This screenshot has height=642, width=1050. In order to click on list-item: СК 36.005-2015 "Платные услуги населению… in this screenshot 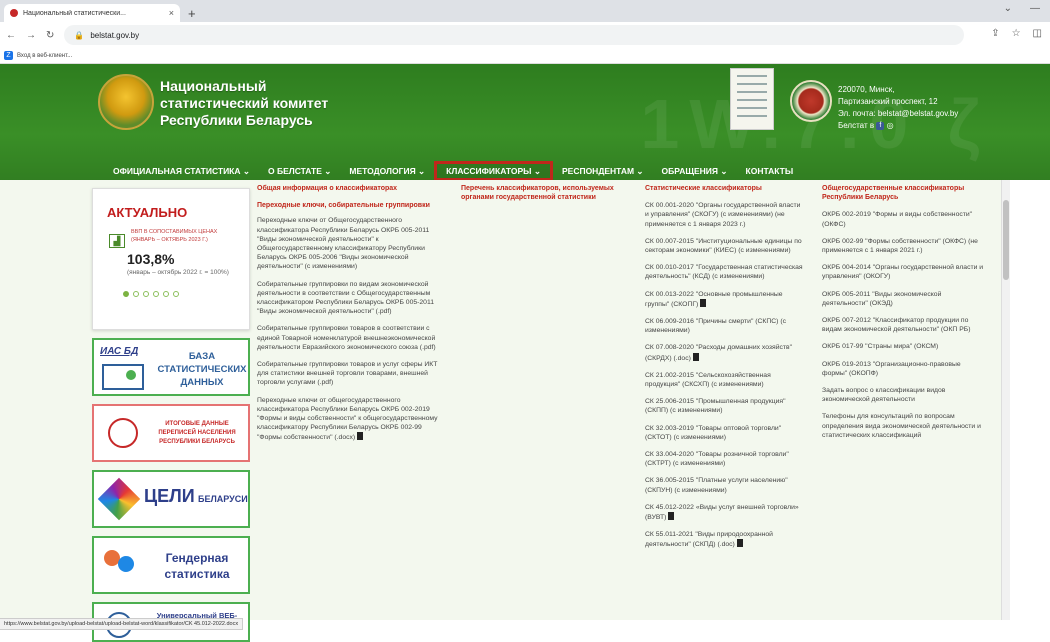, I will do `click(725, 485)`.